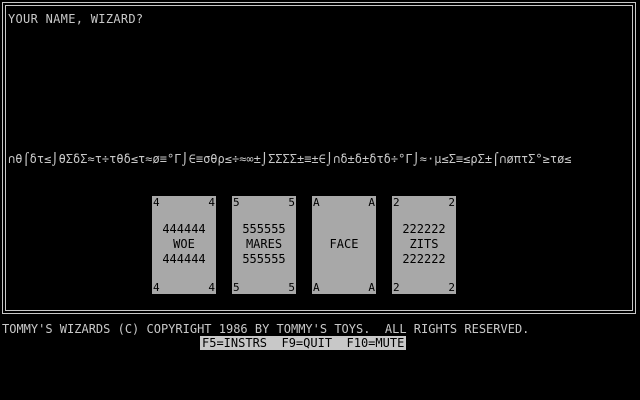  I want to click on card-name: MARES, so click(264, 244).